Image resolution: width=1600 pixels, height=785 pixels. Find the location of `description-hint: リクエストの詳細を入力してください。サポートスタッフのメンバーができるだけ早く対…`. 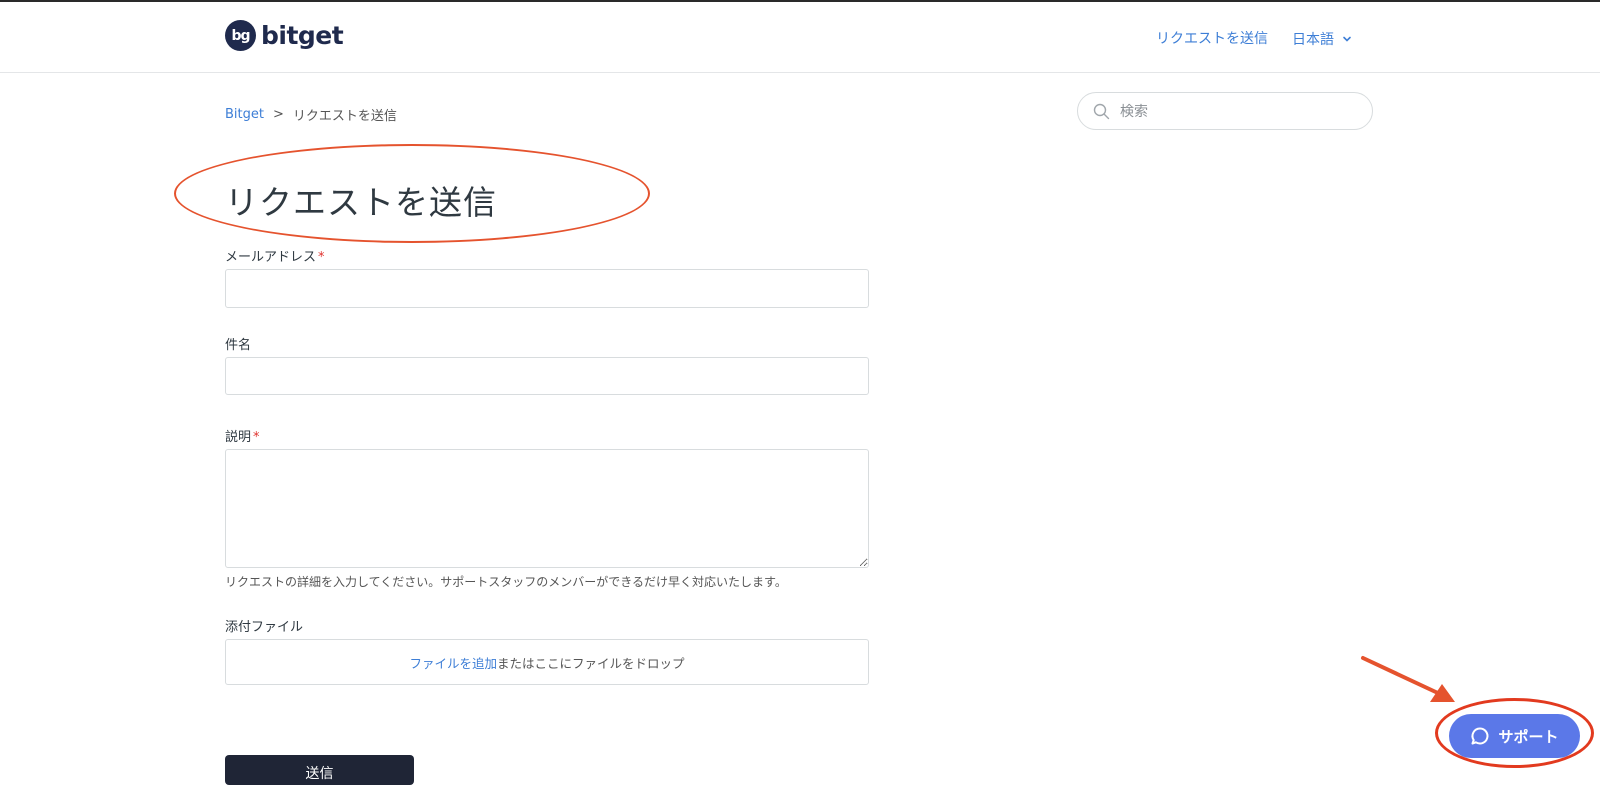

description-hint: リクエストの詳細を入力してください。サポートスタッフのメンバーができるだけ早く対… is located at coordinates (506, 582).